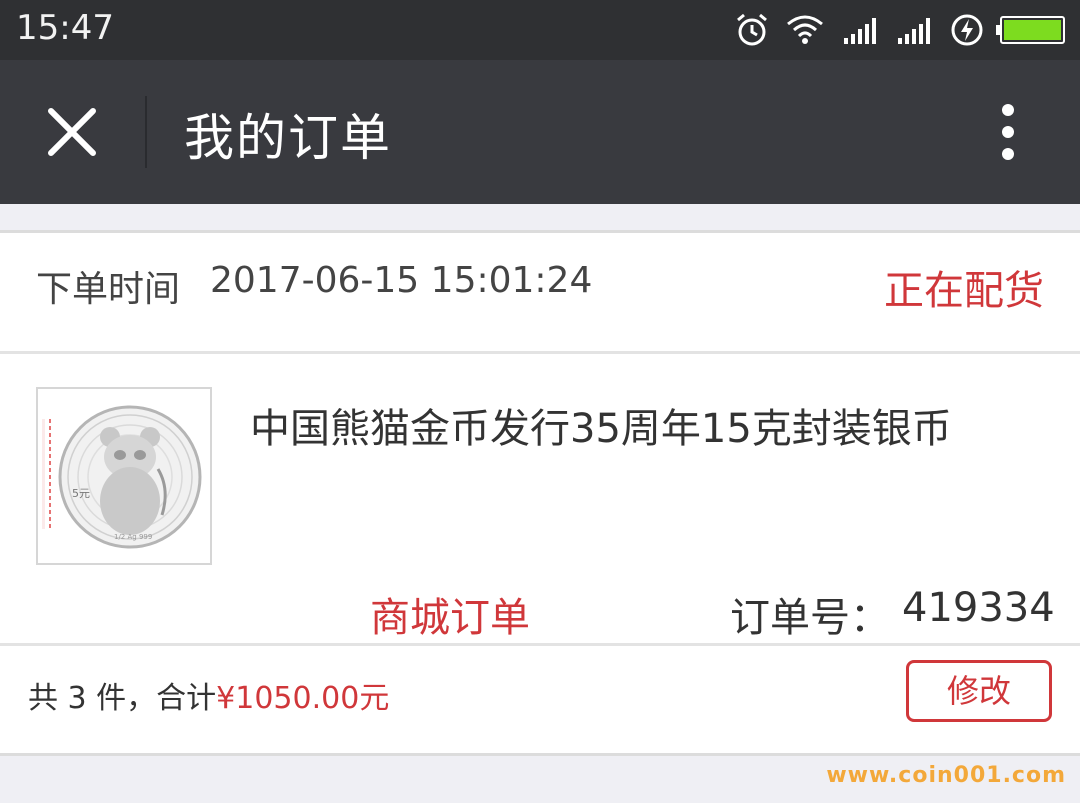  I want to click on page-title: 我的订单, so click(288, 138).